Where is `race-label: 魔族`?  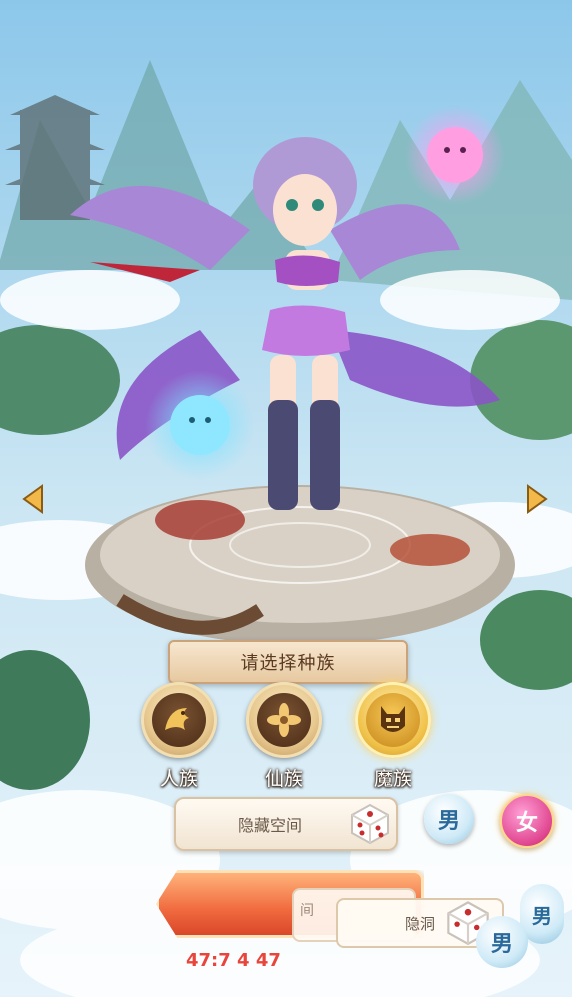 race-label: 魔族 is located at coordinates (392, 779).